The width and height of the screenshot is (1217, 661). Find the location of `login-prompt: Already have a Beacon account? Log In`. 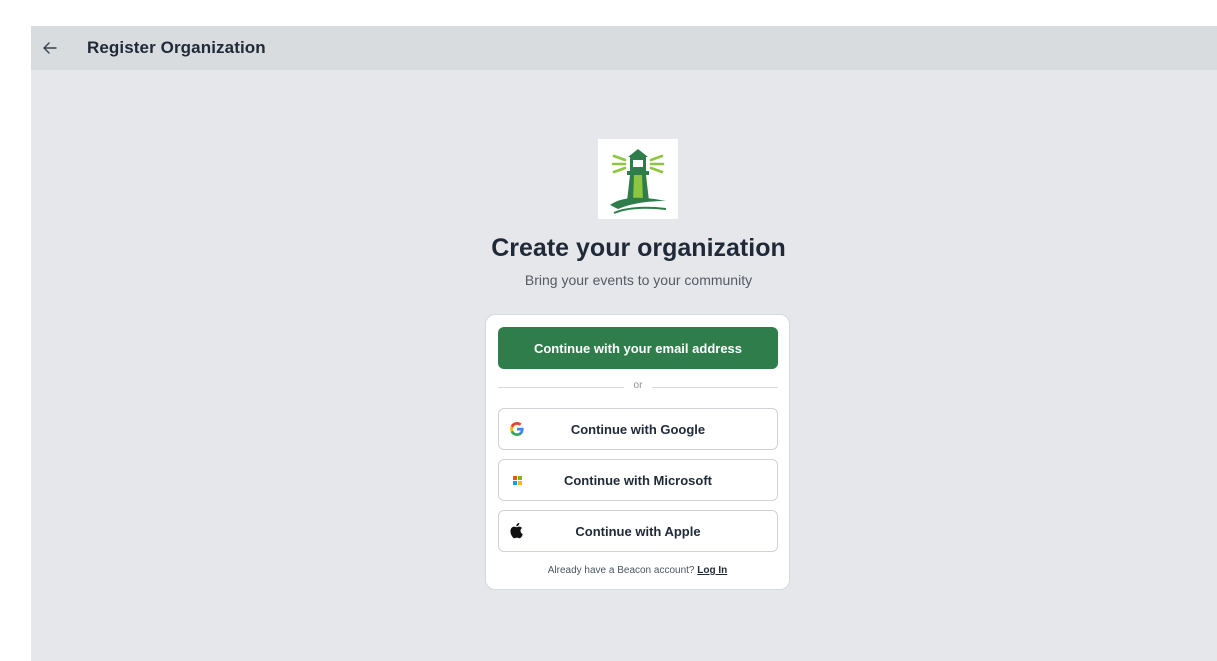

login-prompt: Already have a Beacon account? Log In is located at coordinates (637, 570).